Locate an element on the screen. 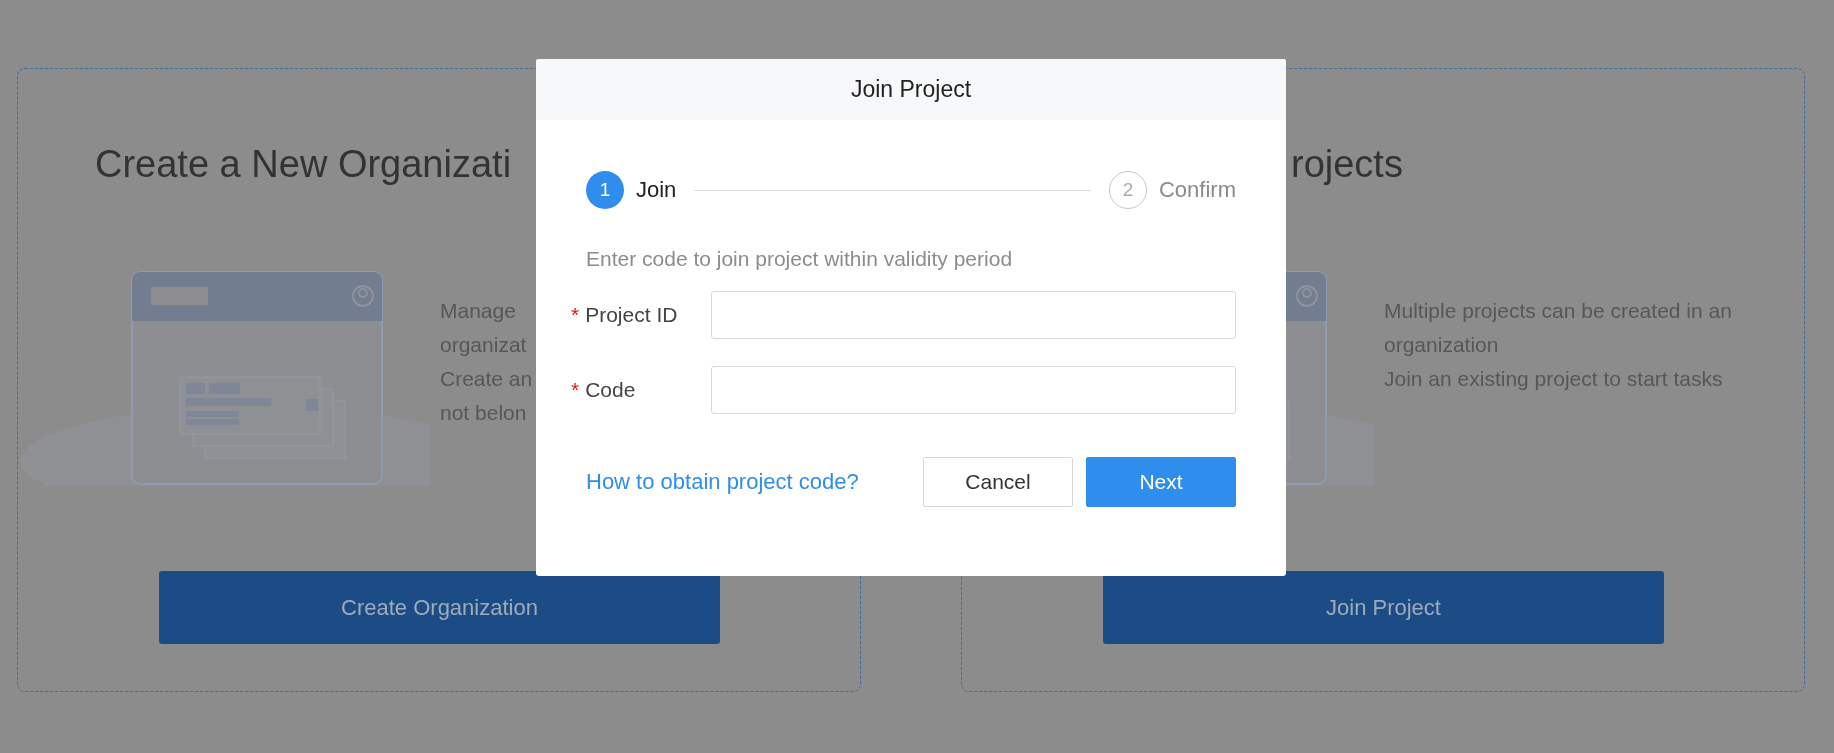  card-title: Create a New Organizati is located at coordinates (303, 164).